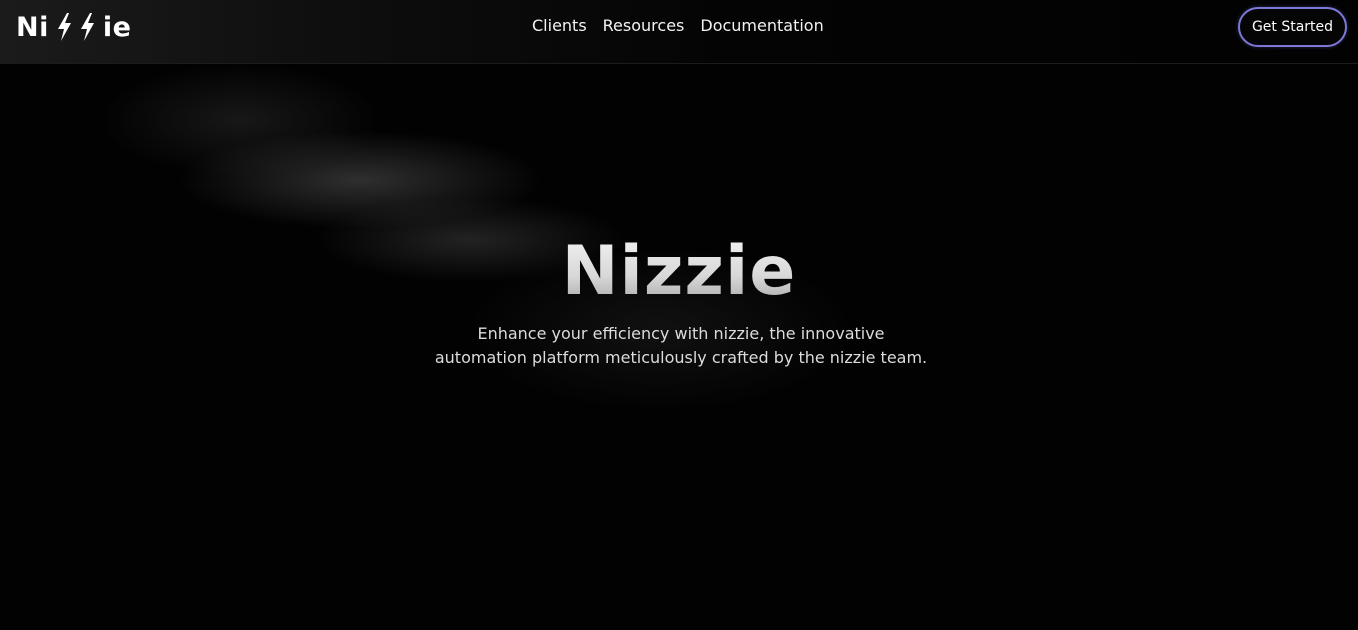  What do you see at coordinates (644, 26) in the screenshot?
I see `nav-item-resources: Resources` at bounding box center [644, 26].